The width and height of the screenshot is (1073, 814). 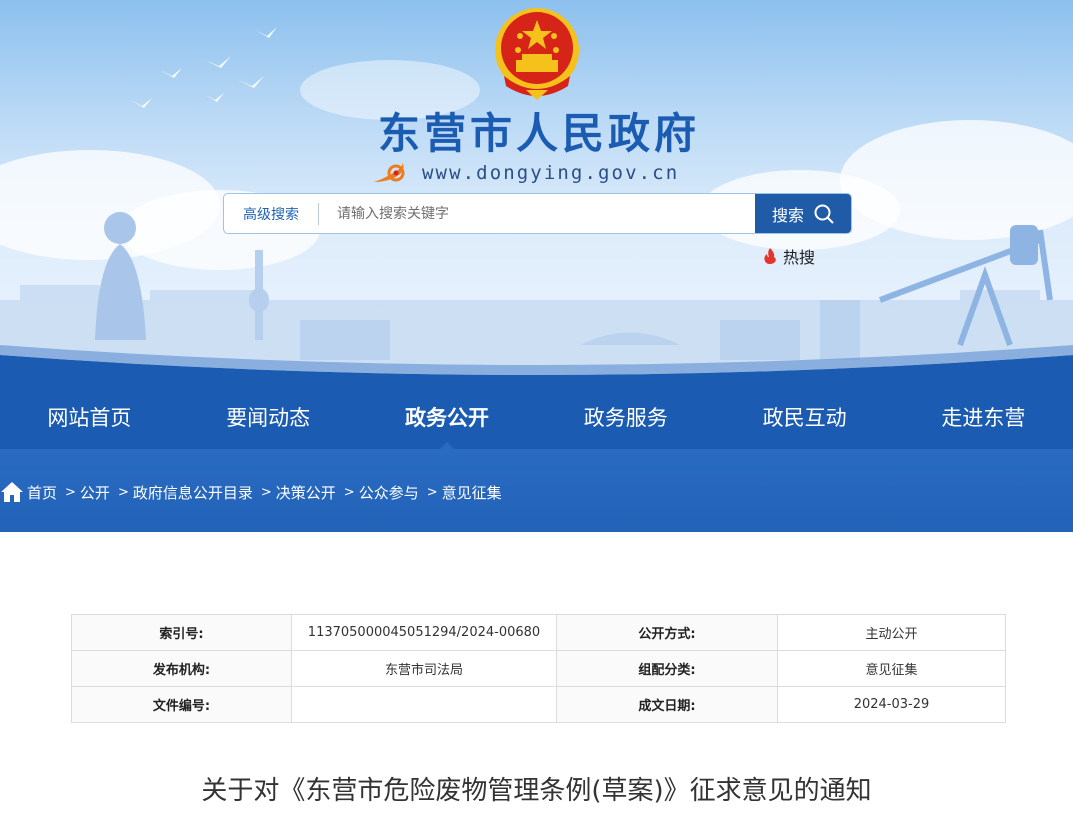 What do you see at coordinates (891, 668) in the screenshot?
I see `category-value: 意见征集` at bounding box center [891, 668].